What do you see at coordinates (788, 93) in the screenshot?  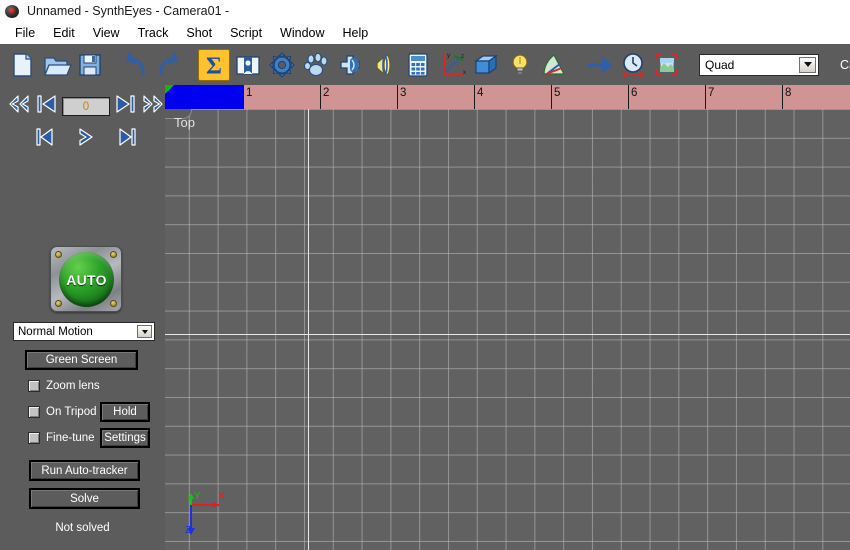 I see `timeline-tick-label: 8` at bounding box center [788, 93].